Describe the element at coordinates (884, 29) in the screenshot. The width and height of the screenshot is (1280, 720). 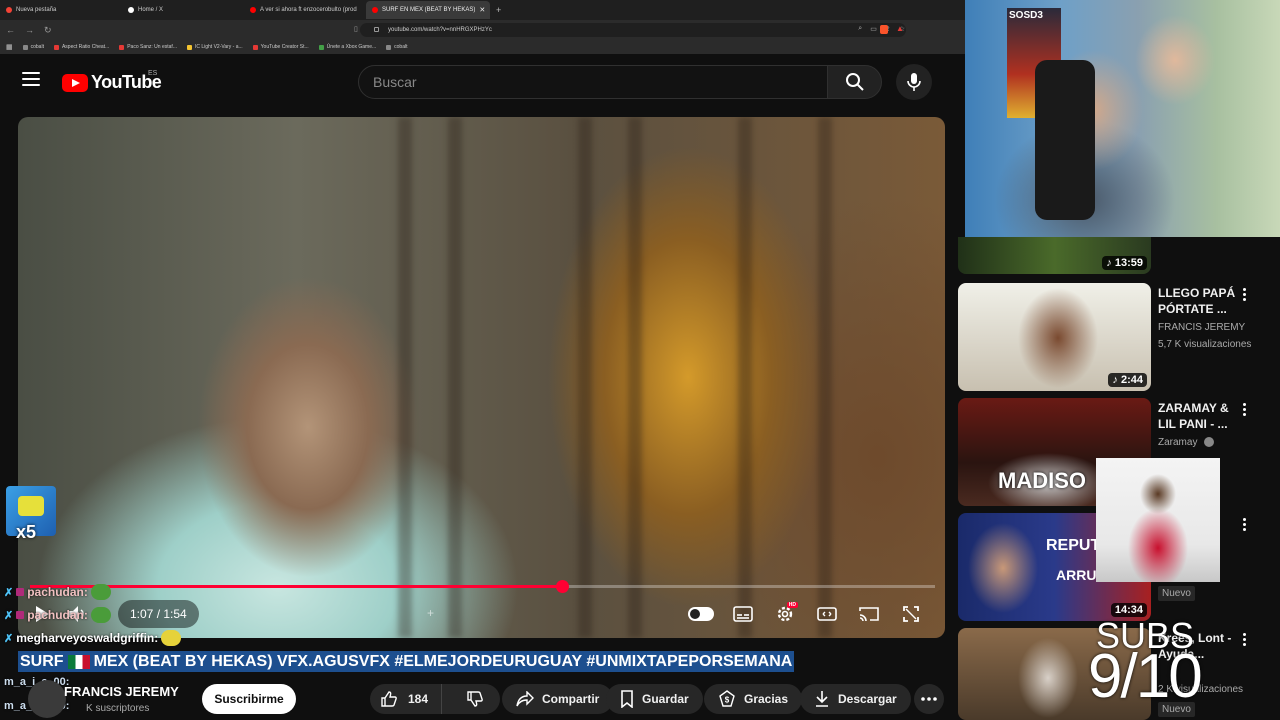
I see `brave-shield-icon` at that location.